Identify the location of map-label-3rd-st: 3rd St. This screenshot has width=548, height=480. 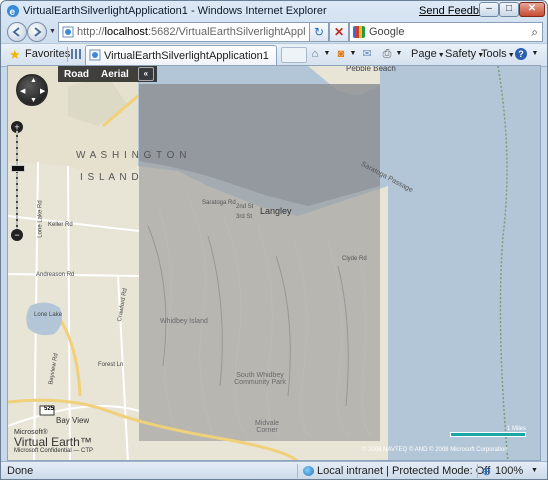
(244, 217).